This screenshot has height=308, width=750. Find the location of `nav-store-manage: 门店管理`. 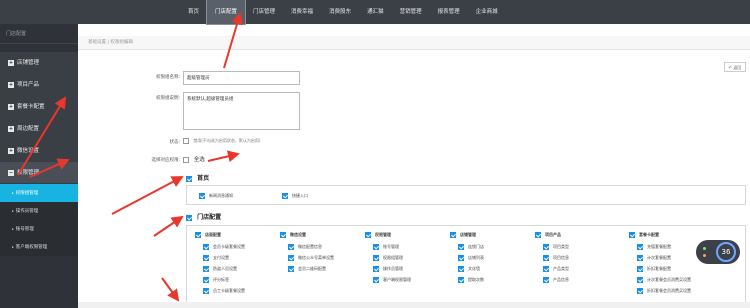

nav-store-manage: 门店管理 is located at coordinates (264, 12).